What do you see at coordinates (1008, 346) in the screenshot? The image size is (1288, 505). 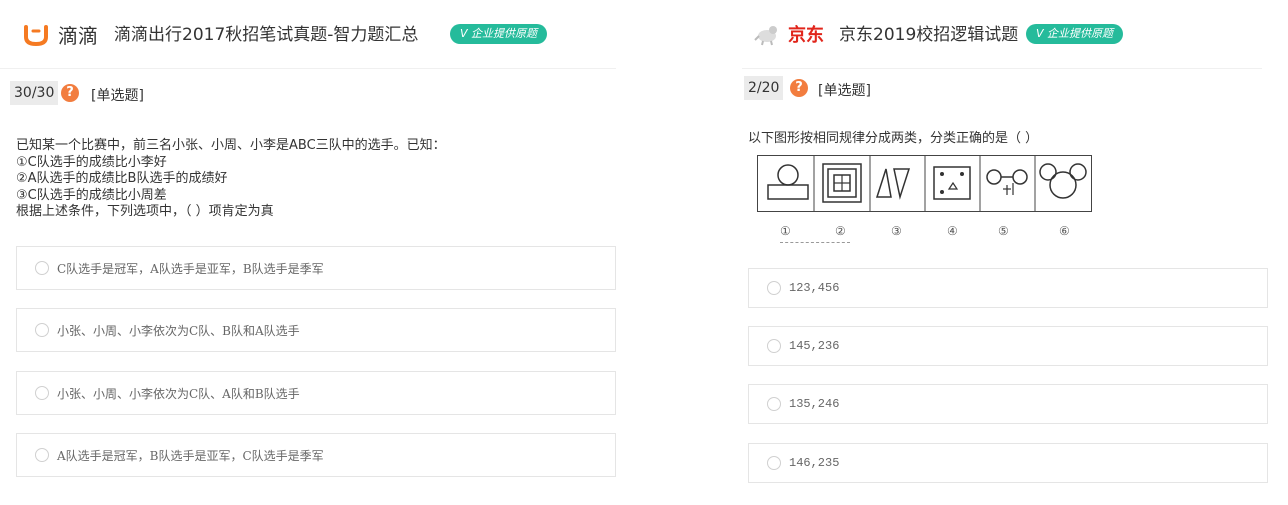 I see `option-b: 145,236` at bounding box center [1008, 346].